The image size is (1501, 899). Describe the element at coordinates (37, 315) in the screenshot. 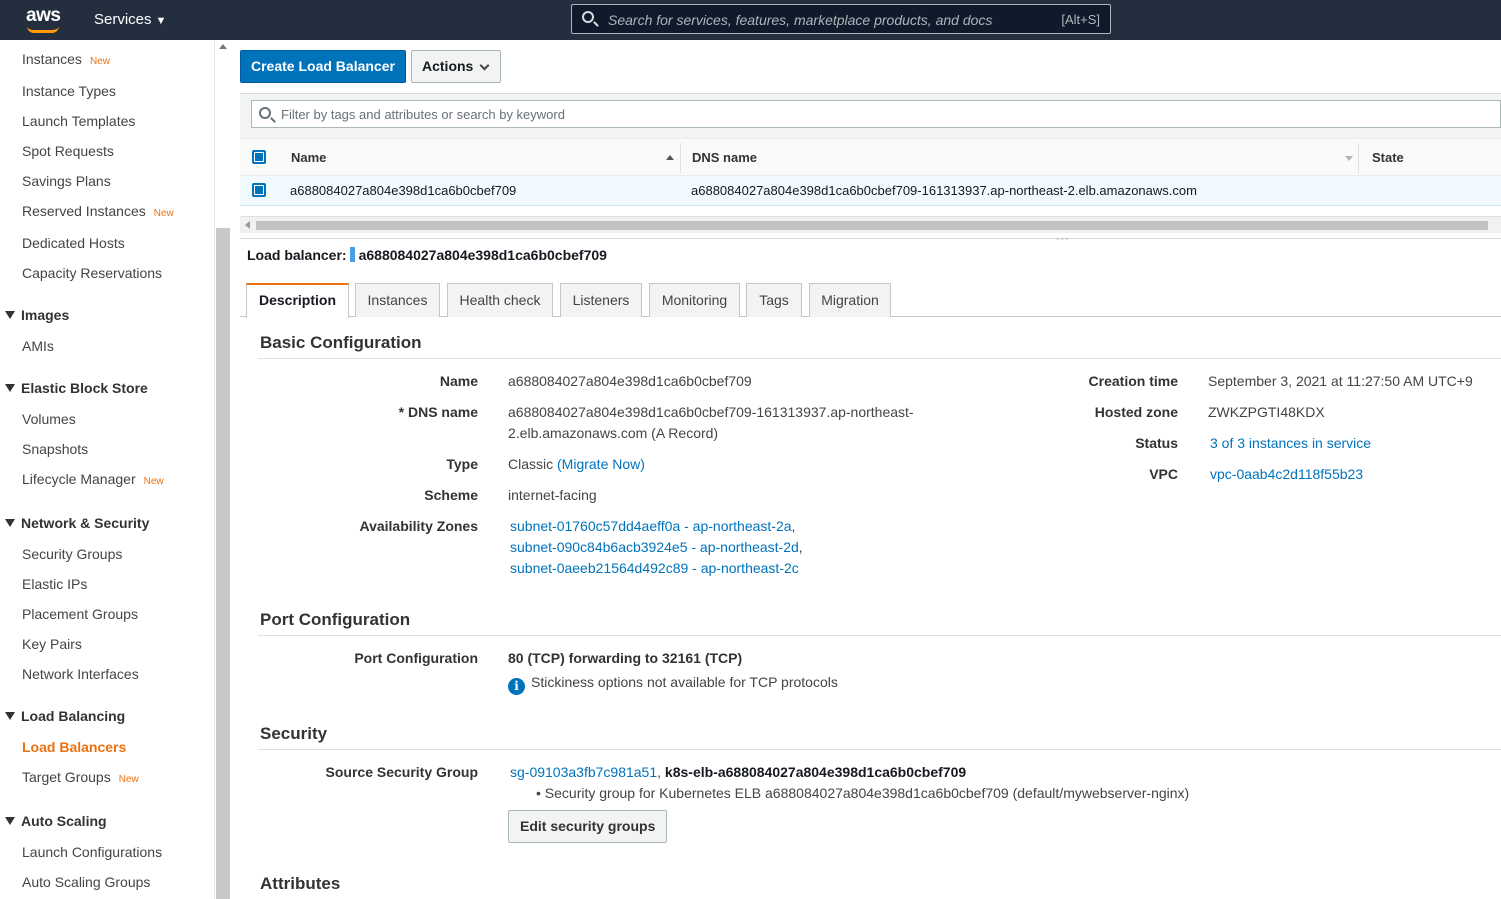

I see `sidebar-section-images: Images` at that location.